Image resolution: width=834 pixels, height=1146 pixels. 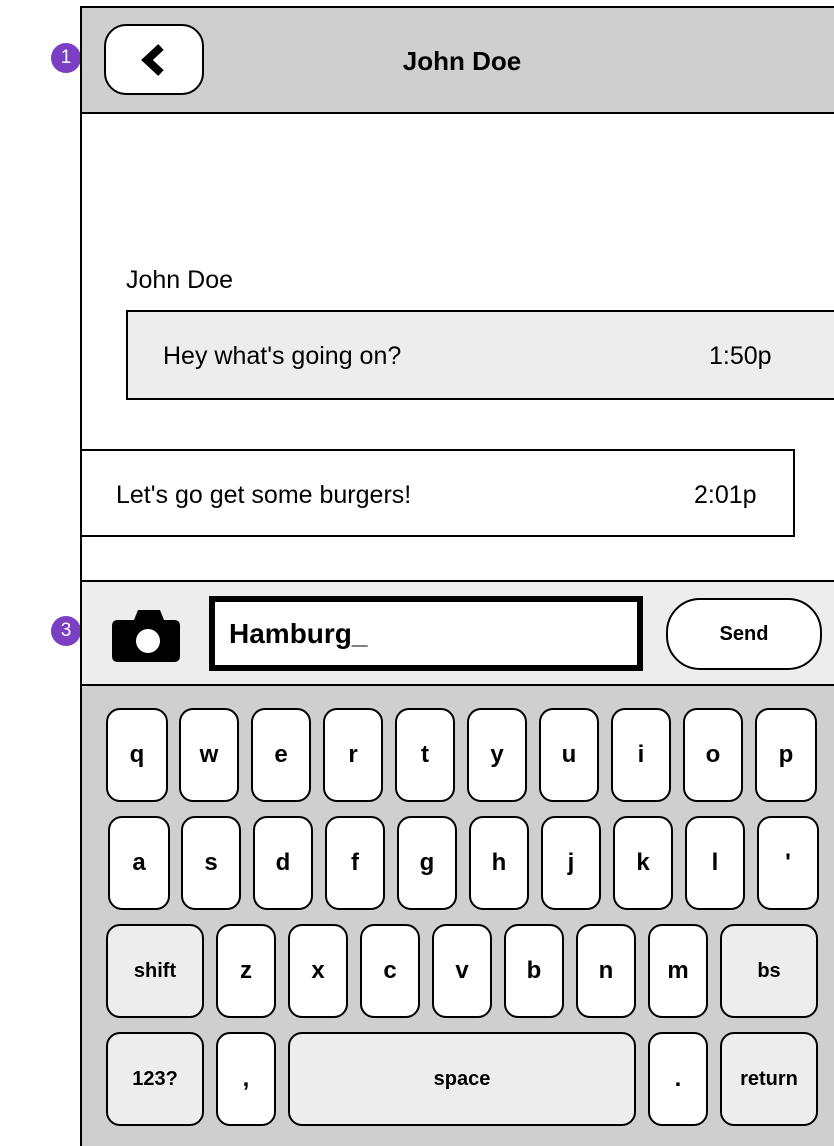 I want to click on numbers-key: 123?, so click(x=155, y=1079).